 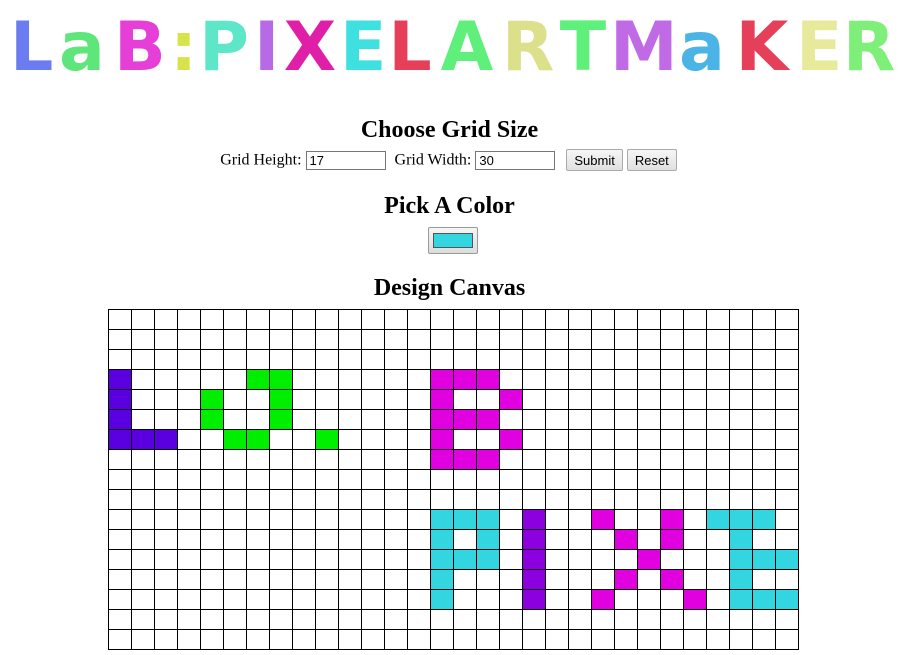 What do you see at coordinates (453, 240) in the screenshot?
I see `color-picker` at bounding box center [453, 240].